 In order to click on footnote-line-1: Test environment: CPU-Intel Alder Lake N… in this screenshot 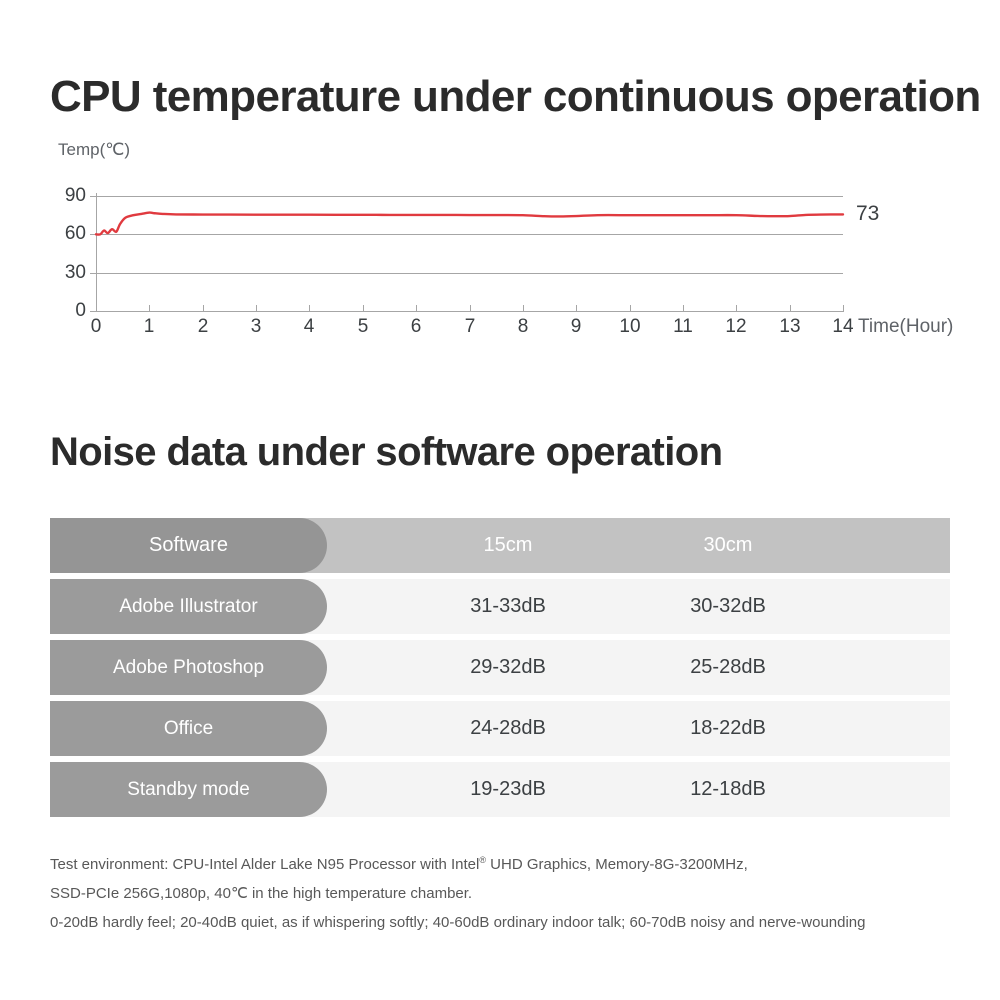, I will do `click(510, 862)`.